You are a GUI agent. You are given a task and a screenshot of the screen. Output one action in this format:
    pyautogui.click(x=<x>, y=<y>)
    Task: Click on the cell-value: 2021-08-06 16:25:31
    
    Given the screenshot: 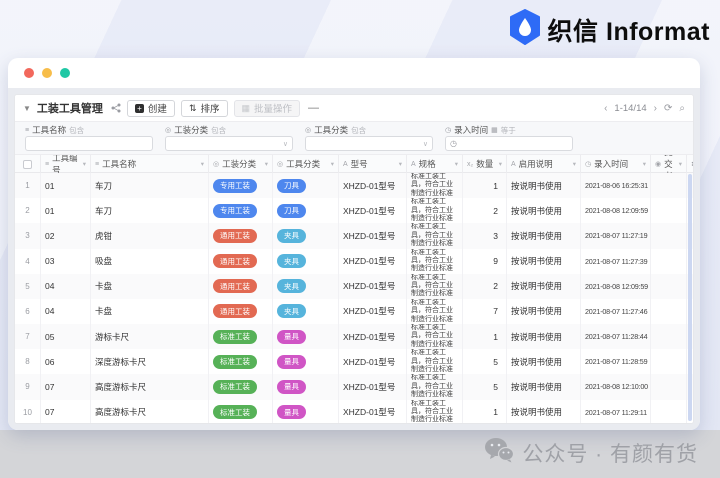 What is the action you would take?
    pyautogui.click(x=616, y=186)
    